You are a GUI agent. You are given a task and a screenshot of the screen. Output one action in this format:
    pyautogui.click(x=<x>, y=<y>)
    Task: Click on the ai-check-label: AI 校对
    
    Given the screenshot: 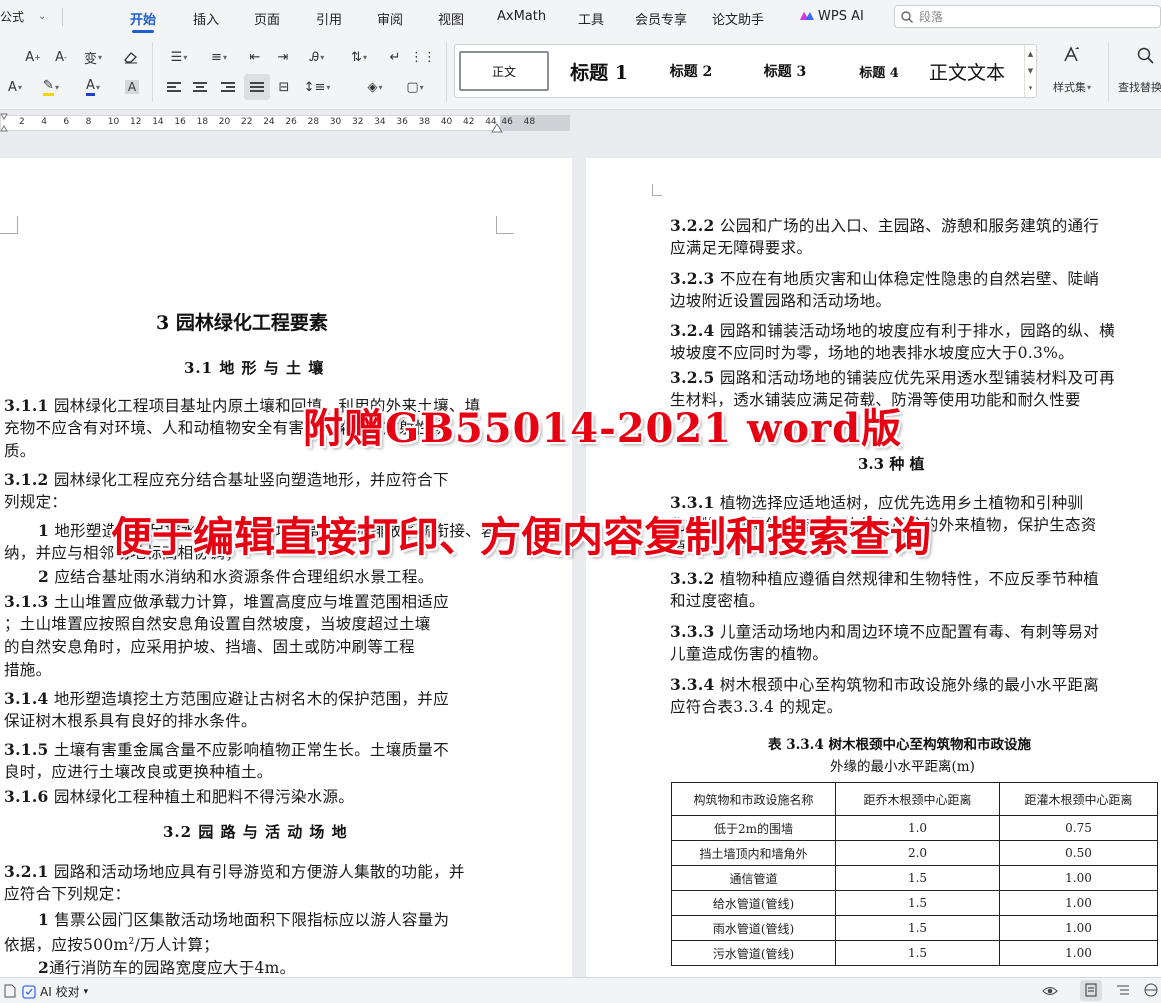 What is the action you would take?
    pyautogui.click(x=60, y=992)
    